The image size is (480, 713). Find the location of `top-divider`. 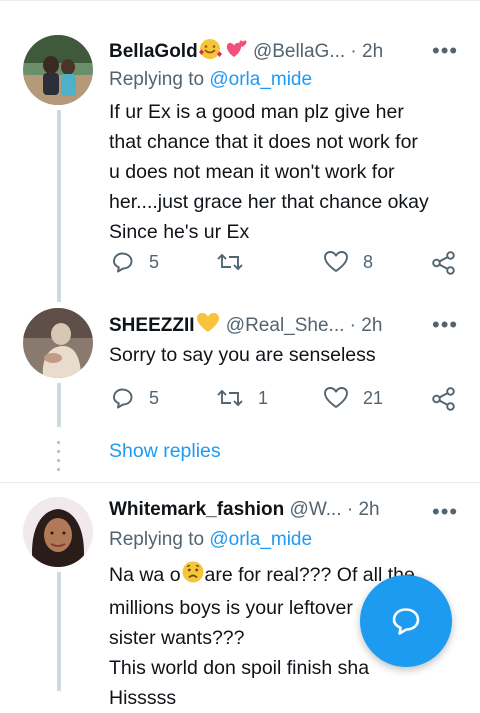

top-divider is located at coordinates (240, 0).